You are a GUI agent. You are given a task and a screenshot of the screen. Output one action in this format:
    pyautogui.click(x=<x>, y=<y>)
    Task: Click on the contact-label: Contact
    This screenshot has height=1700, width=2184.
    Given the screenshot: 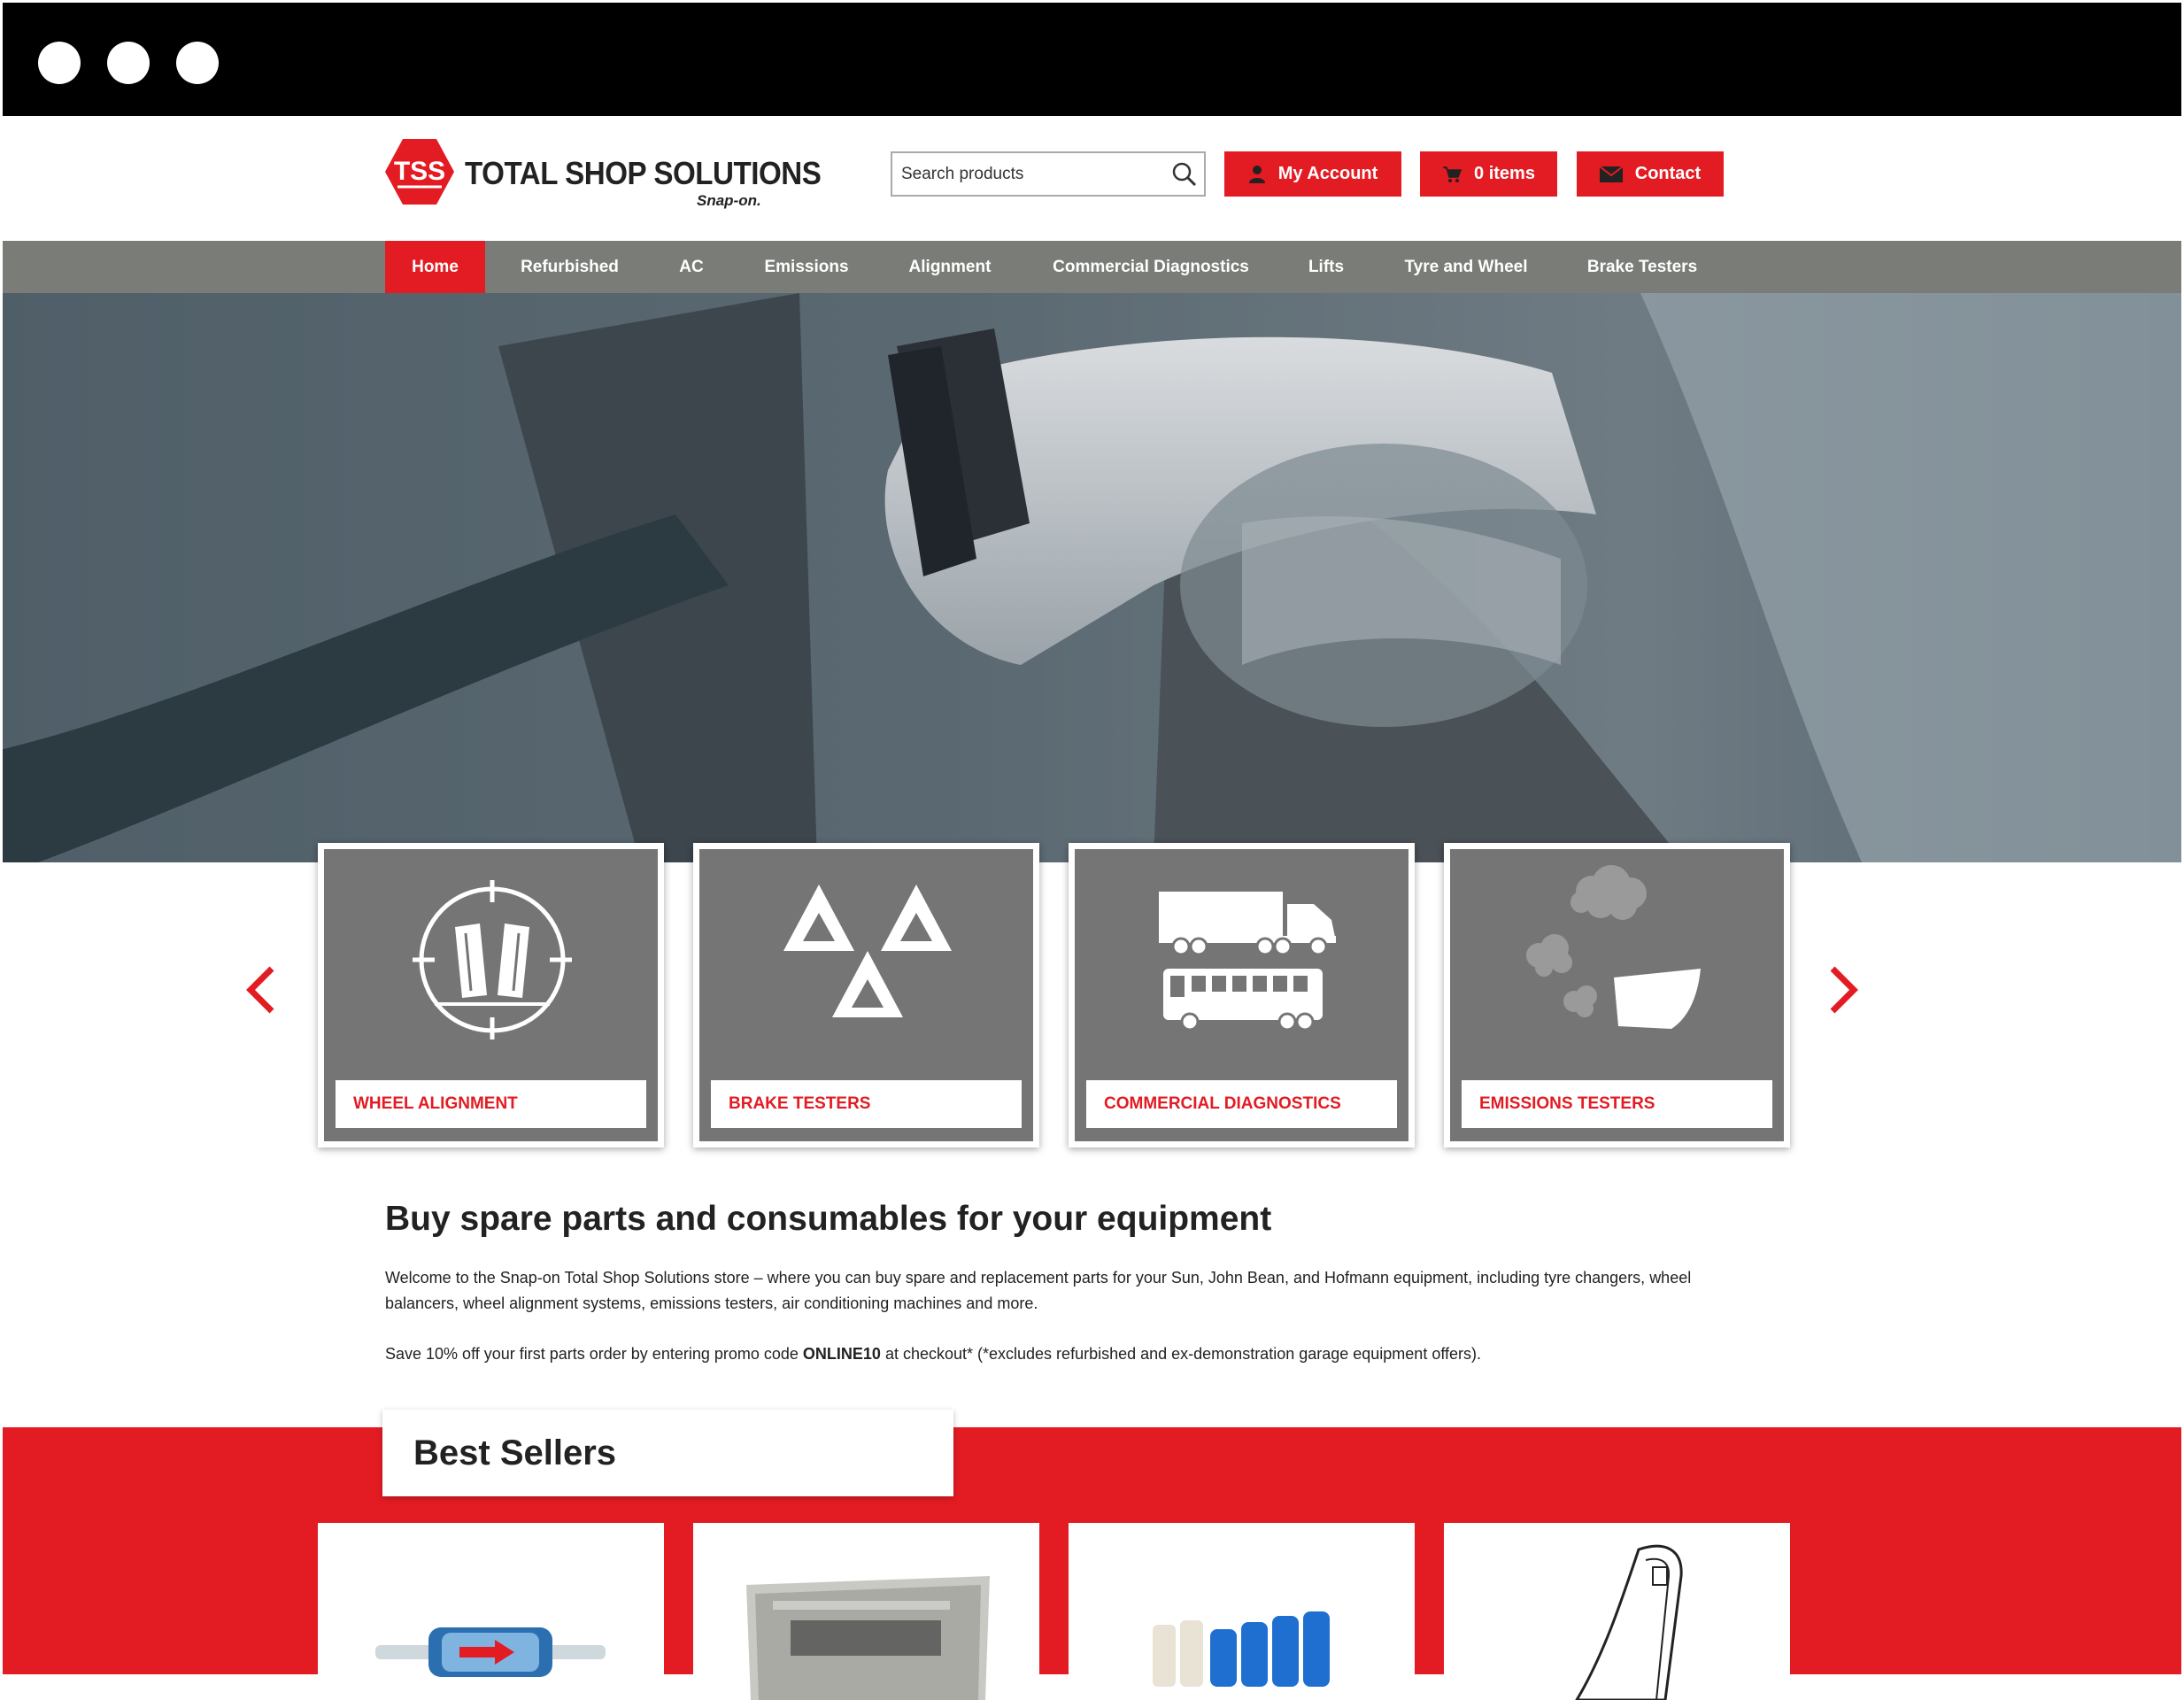 What is the action you would take?
    pyautogui.click(x=1668, y=173)
    